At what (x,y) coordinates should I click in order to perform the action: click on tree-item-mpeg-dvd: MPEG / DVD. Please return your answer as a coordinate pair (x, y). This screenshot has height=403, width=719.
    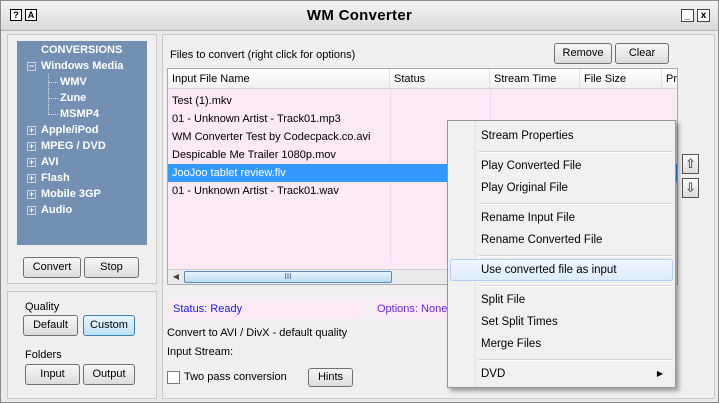
    Looking at the image, I should click on (73, 146).